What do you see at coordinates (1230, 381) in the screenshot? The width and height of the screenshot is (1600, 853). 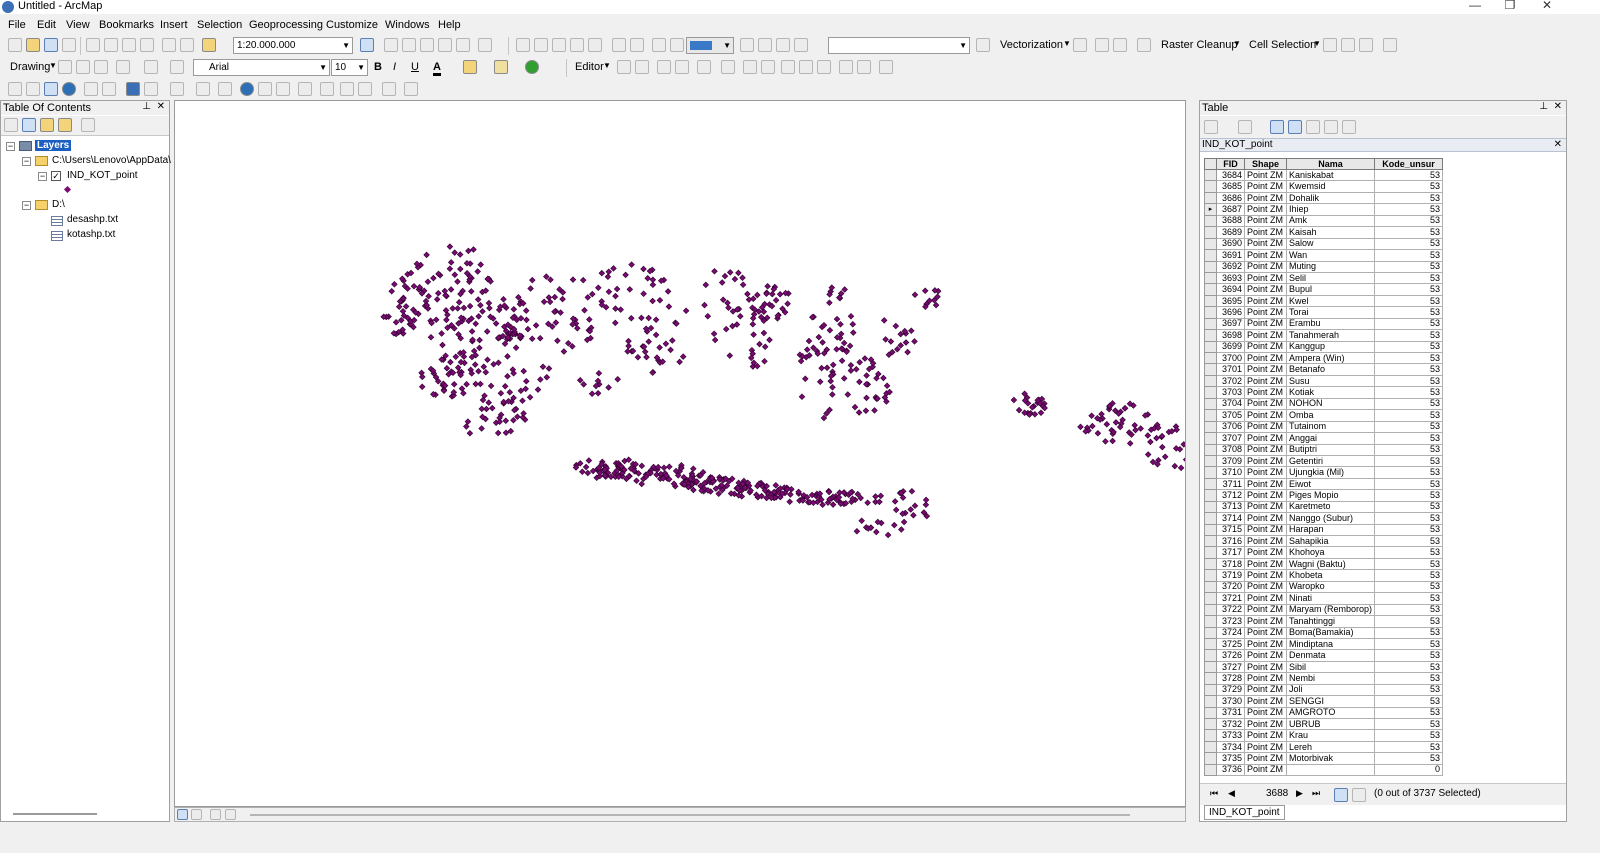 I see `cell-fid: 3702` at bounding box center [1230, 381].